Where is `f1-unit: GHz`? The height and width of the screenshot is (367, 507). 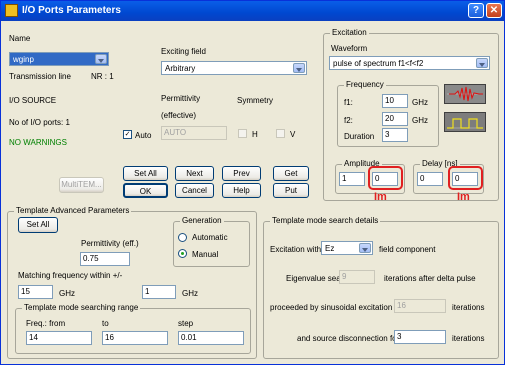 f1-unit: GHz is located at coordinates (420, 102).